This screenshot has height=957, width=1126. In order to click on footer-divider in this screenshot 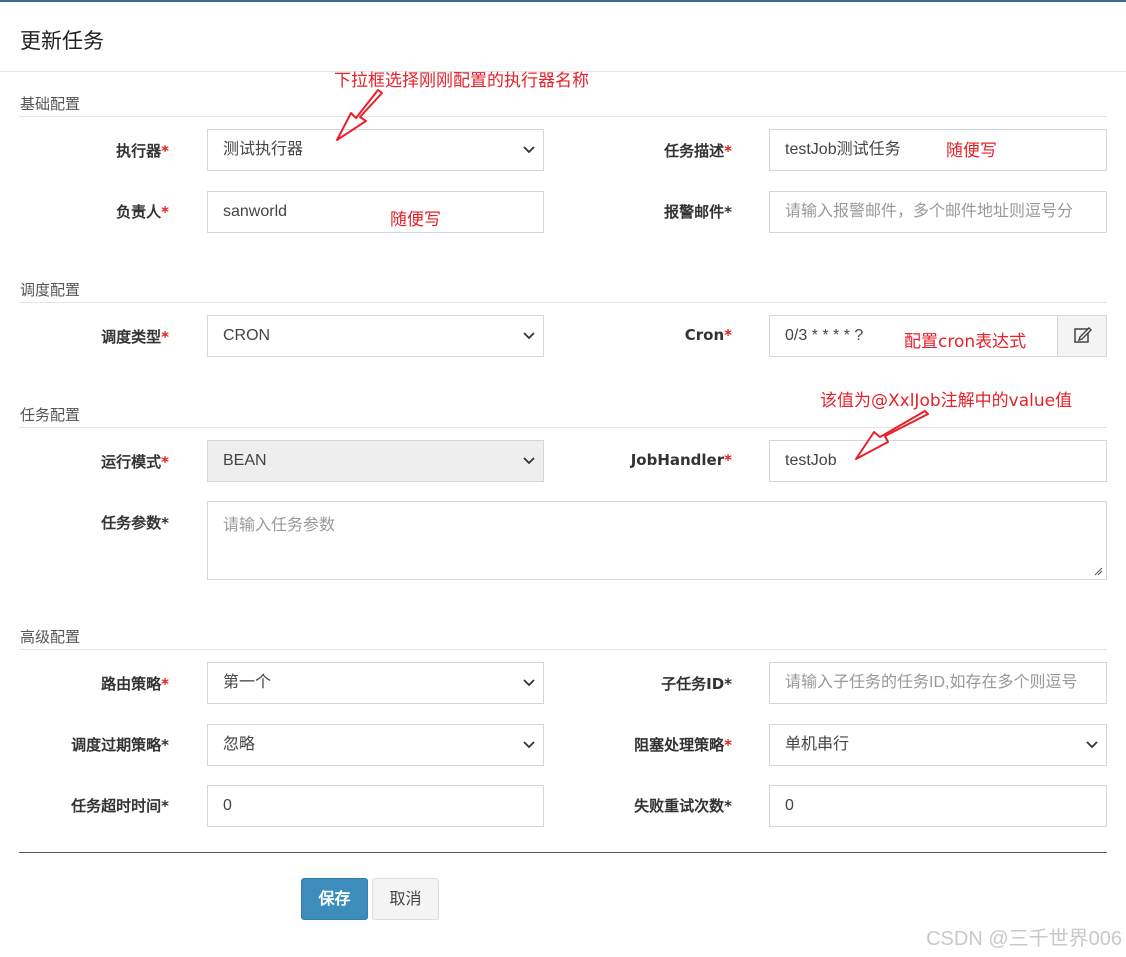, I will do `click(563, 852)`.